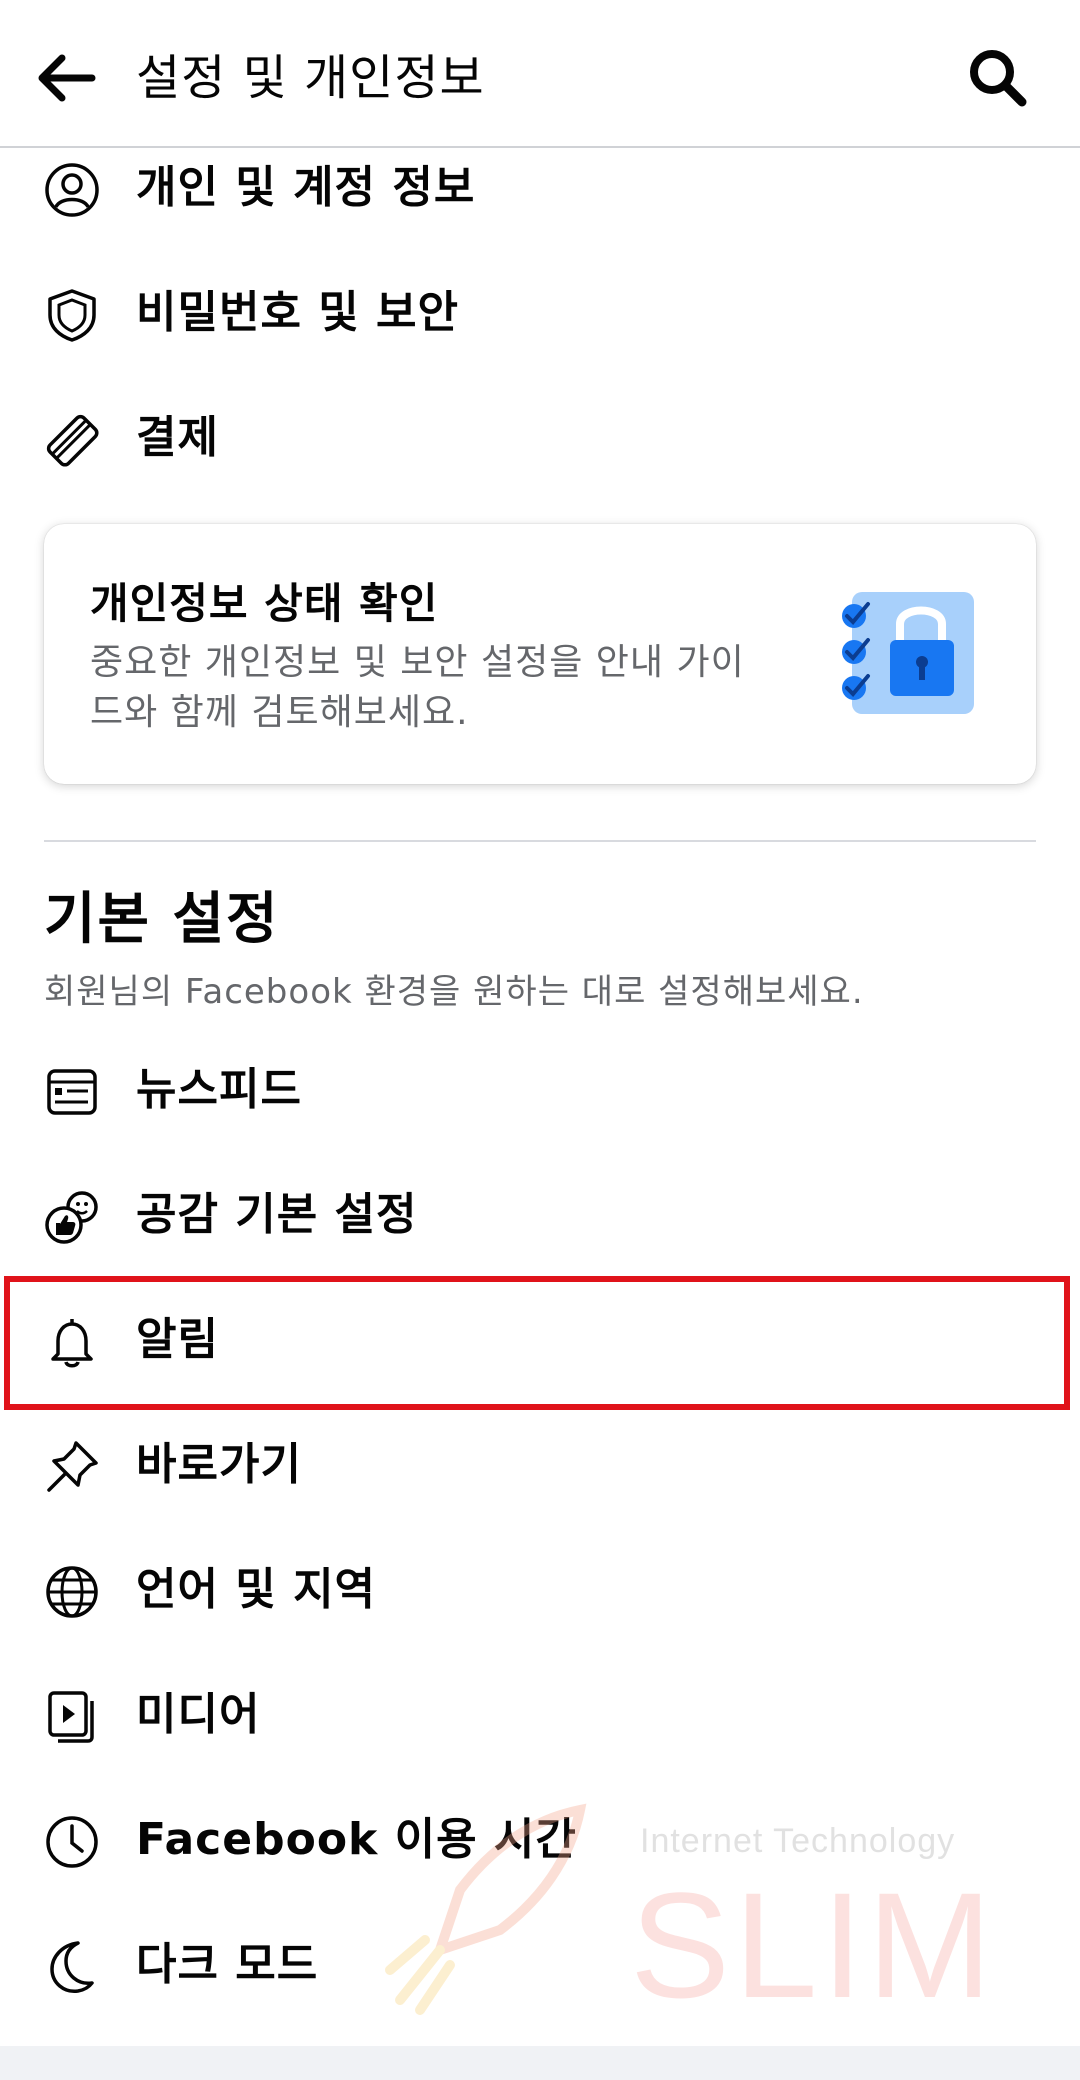 This screenshot has width=1080, height=2080. What do you see at coordinates (540, 74) in the screenshot?
I see `app-header: 설정 및 개인정보` at bounding box center [540, 74].